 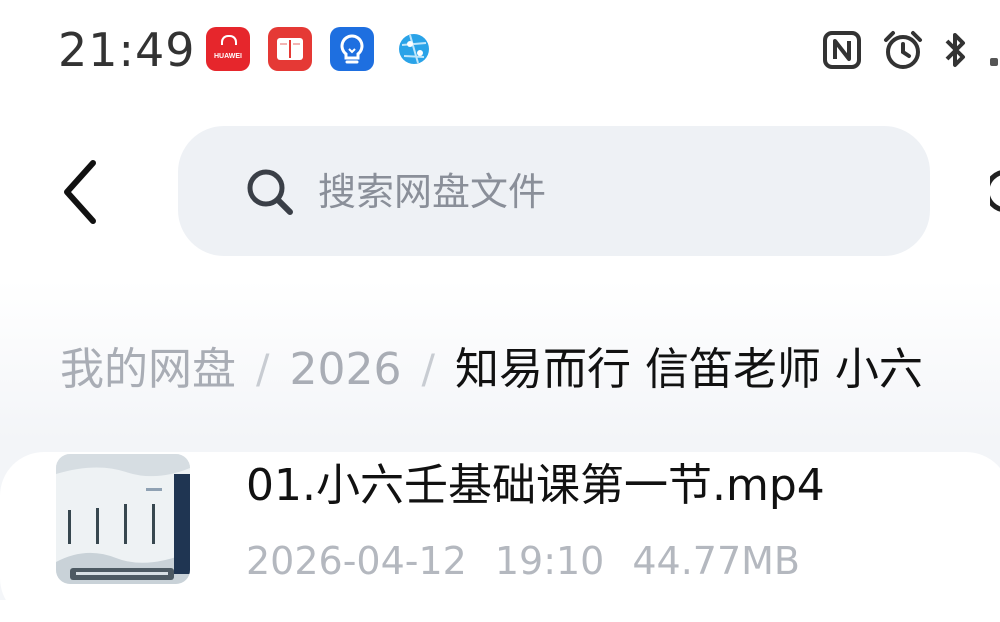 I want to click on lightbulb-app-icon, so click(x=352, y=49).